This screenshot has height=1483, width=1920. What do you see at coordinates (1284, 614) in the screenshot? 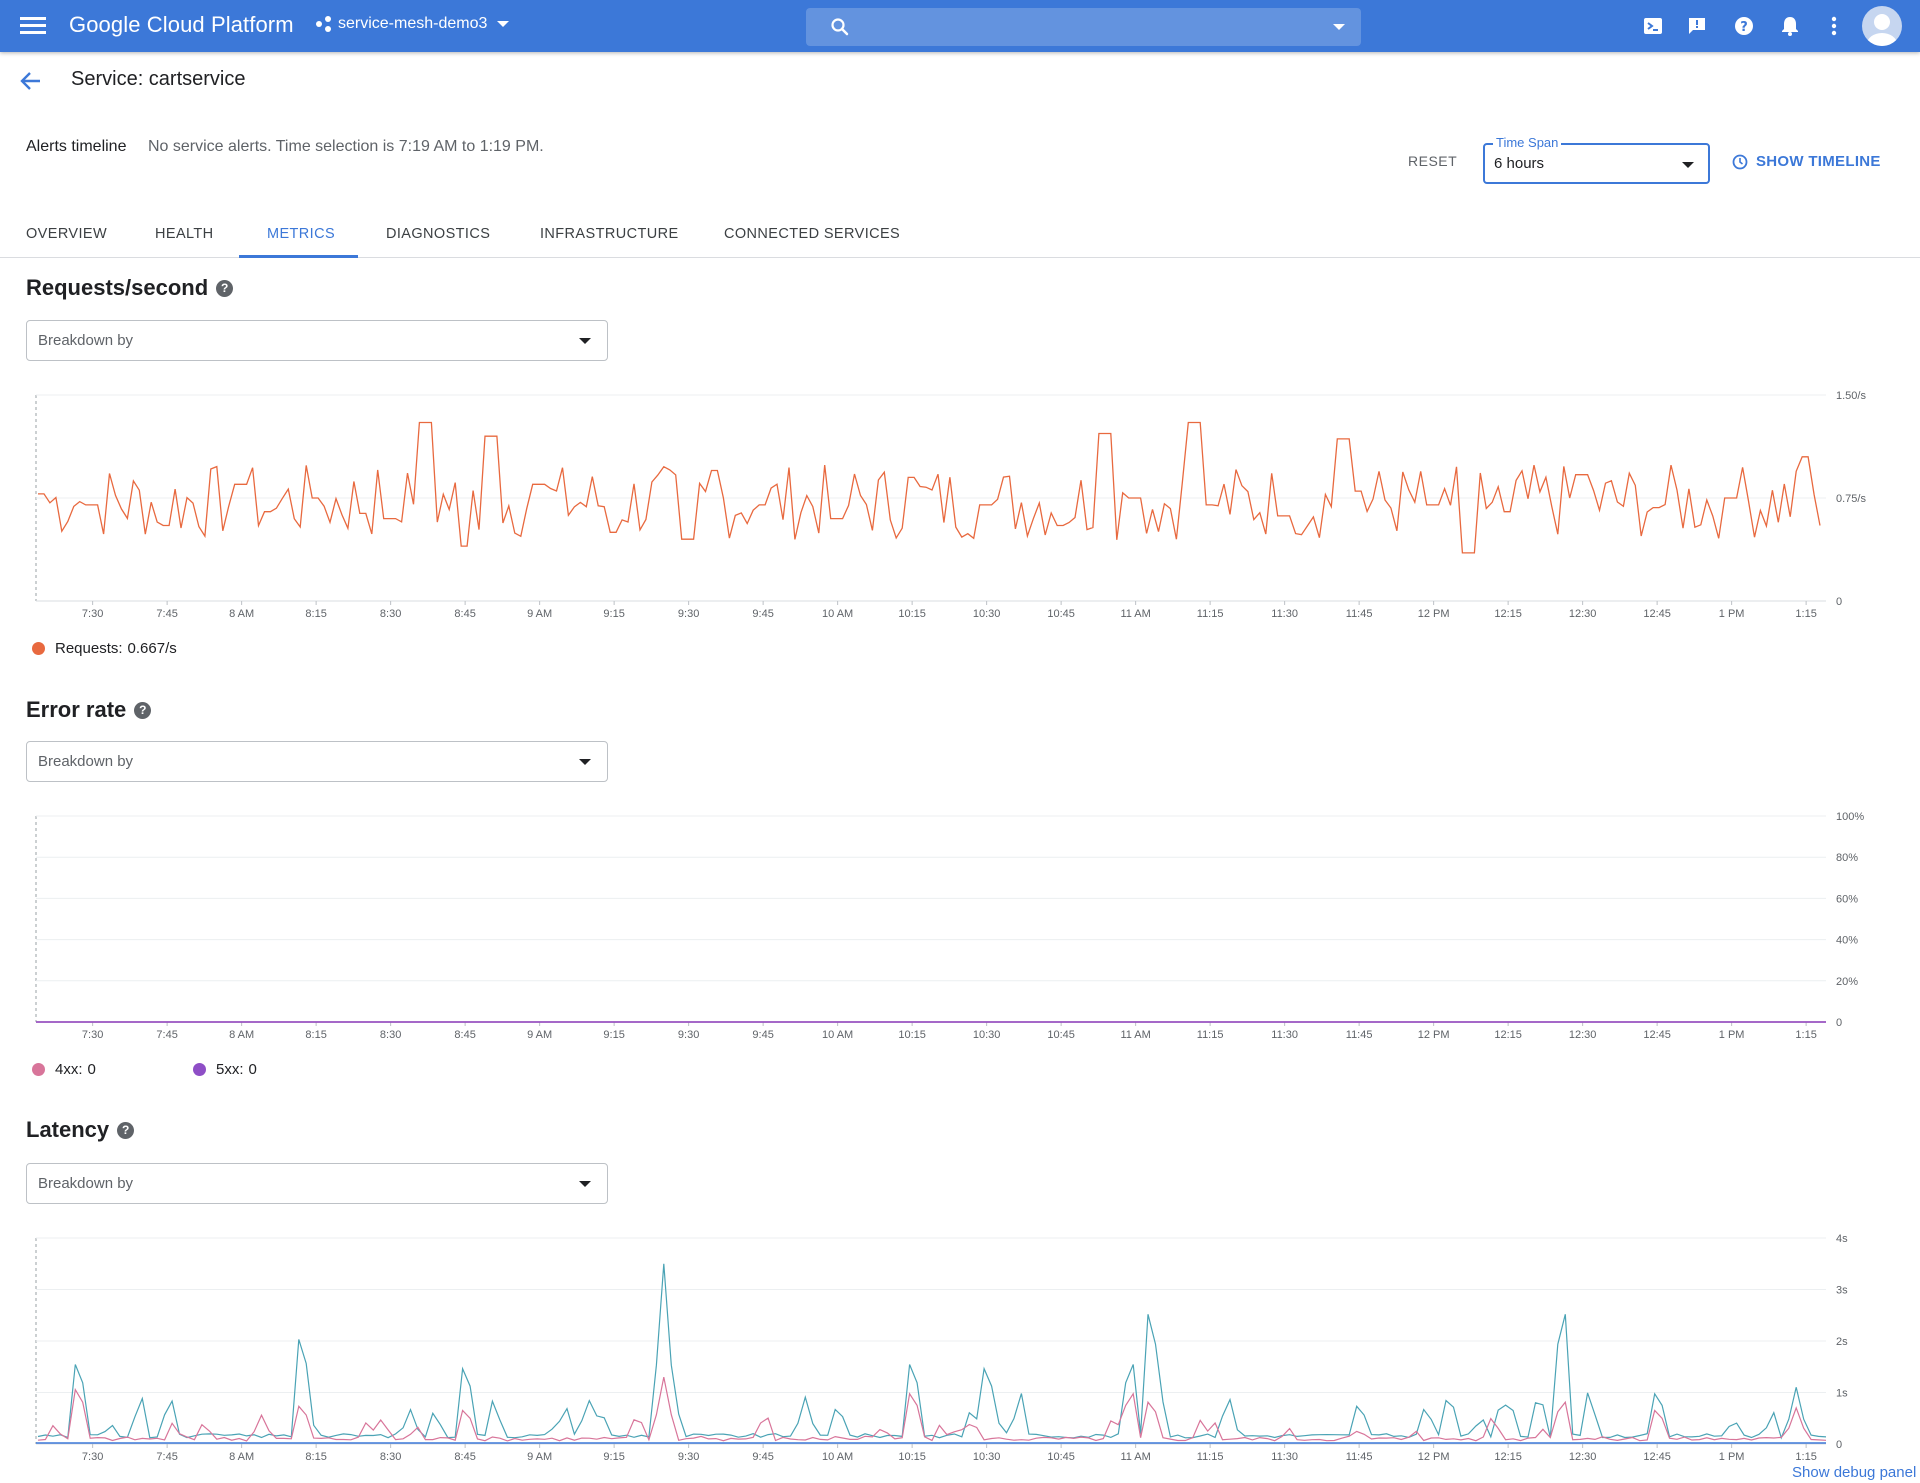
I see `requests-x-tick: 11:30` at bounding box center [1284, 614].